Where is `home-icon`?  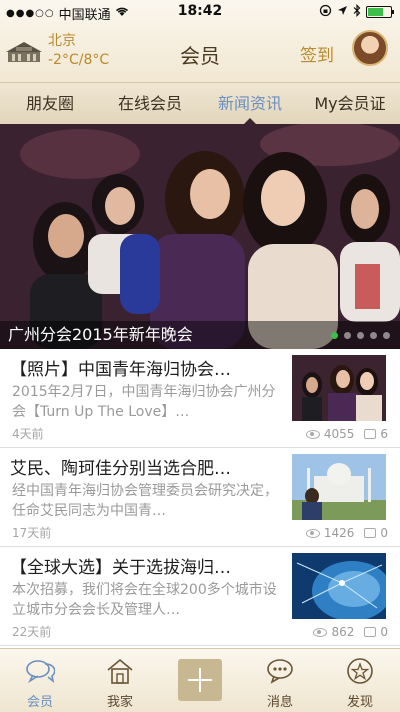
home-icon is located at coordinates (120, 671).